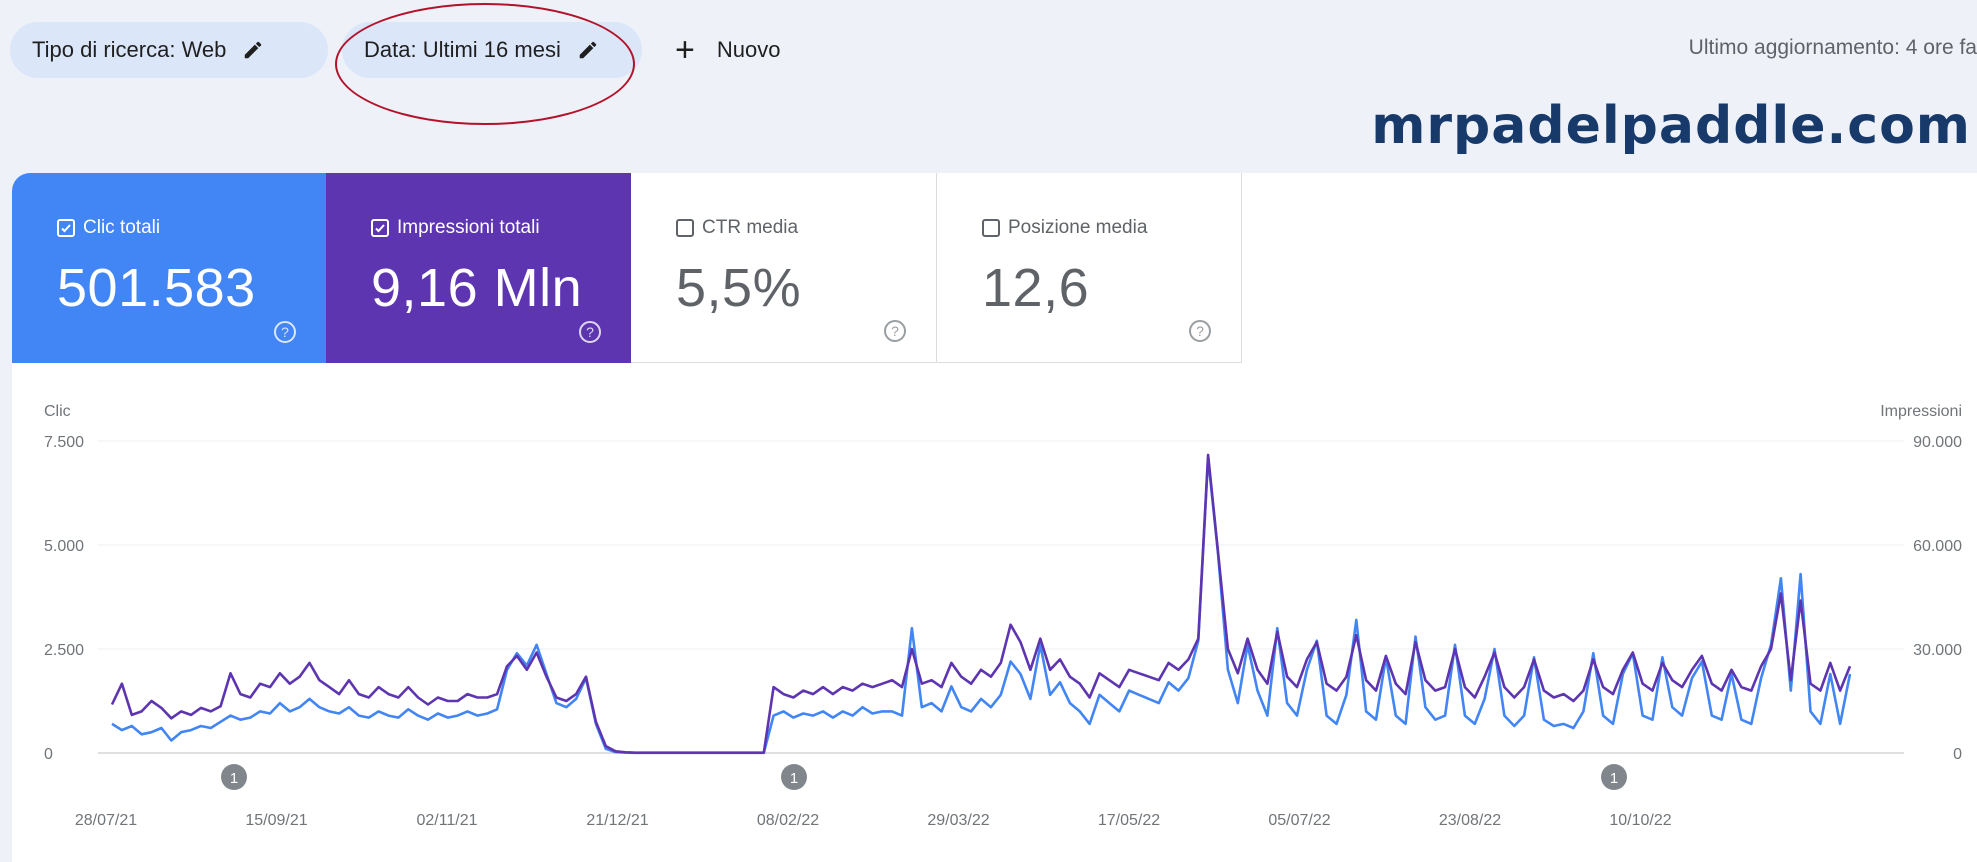 This screenshot has width=1977, height=862. What do you see at coordinates (1937, 650) in the screenshot?
I see `right-axis-tick-label: 30.000` at bounding box center [1937, 650].